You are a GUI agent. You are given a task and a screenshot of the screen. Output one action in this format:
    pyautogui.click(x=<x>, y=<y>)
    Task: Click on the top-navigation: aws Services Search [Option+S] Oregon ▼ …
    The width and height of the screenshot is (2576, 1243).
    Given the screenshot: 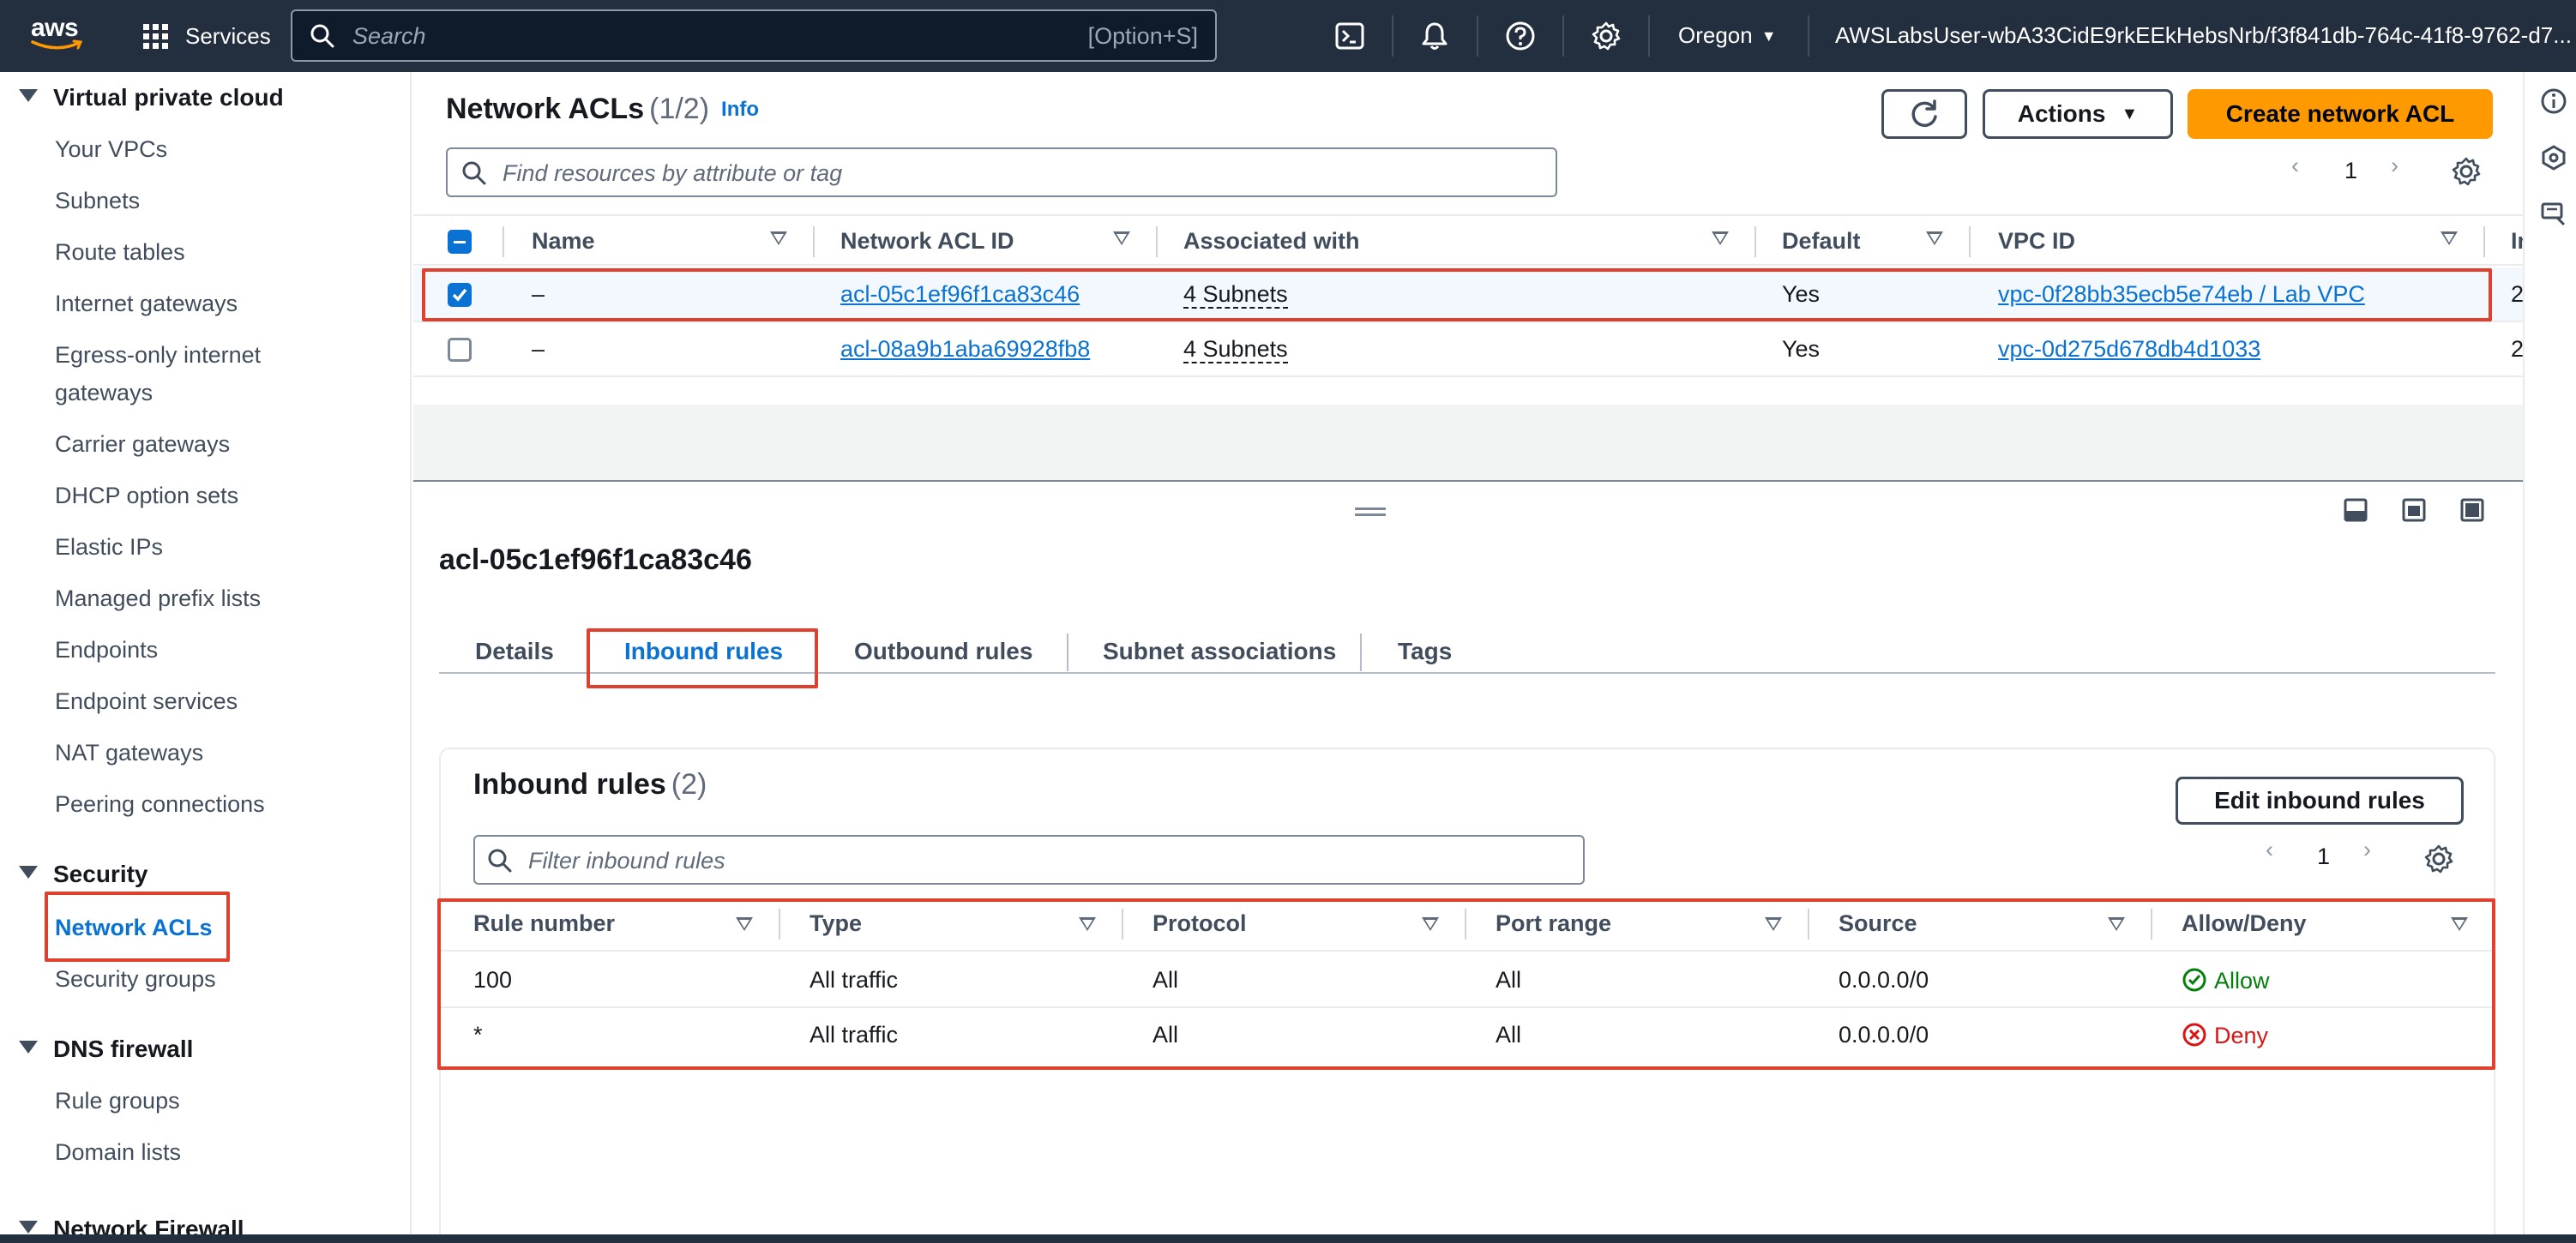 What is the action you would take?
    pyautogui.click(x=1288, y=36)
    